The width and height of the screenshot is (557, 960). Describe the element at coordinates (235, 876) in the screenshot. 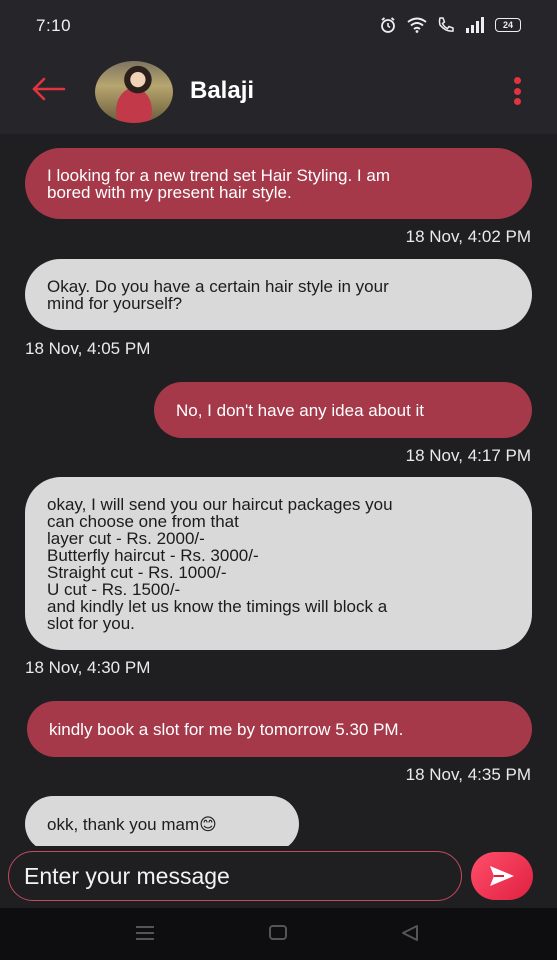

I see `message-input` at that location.